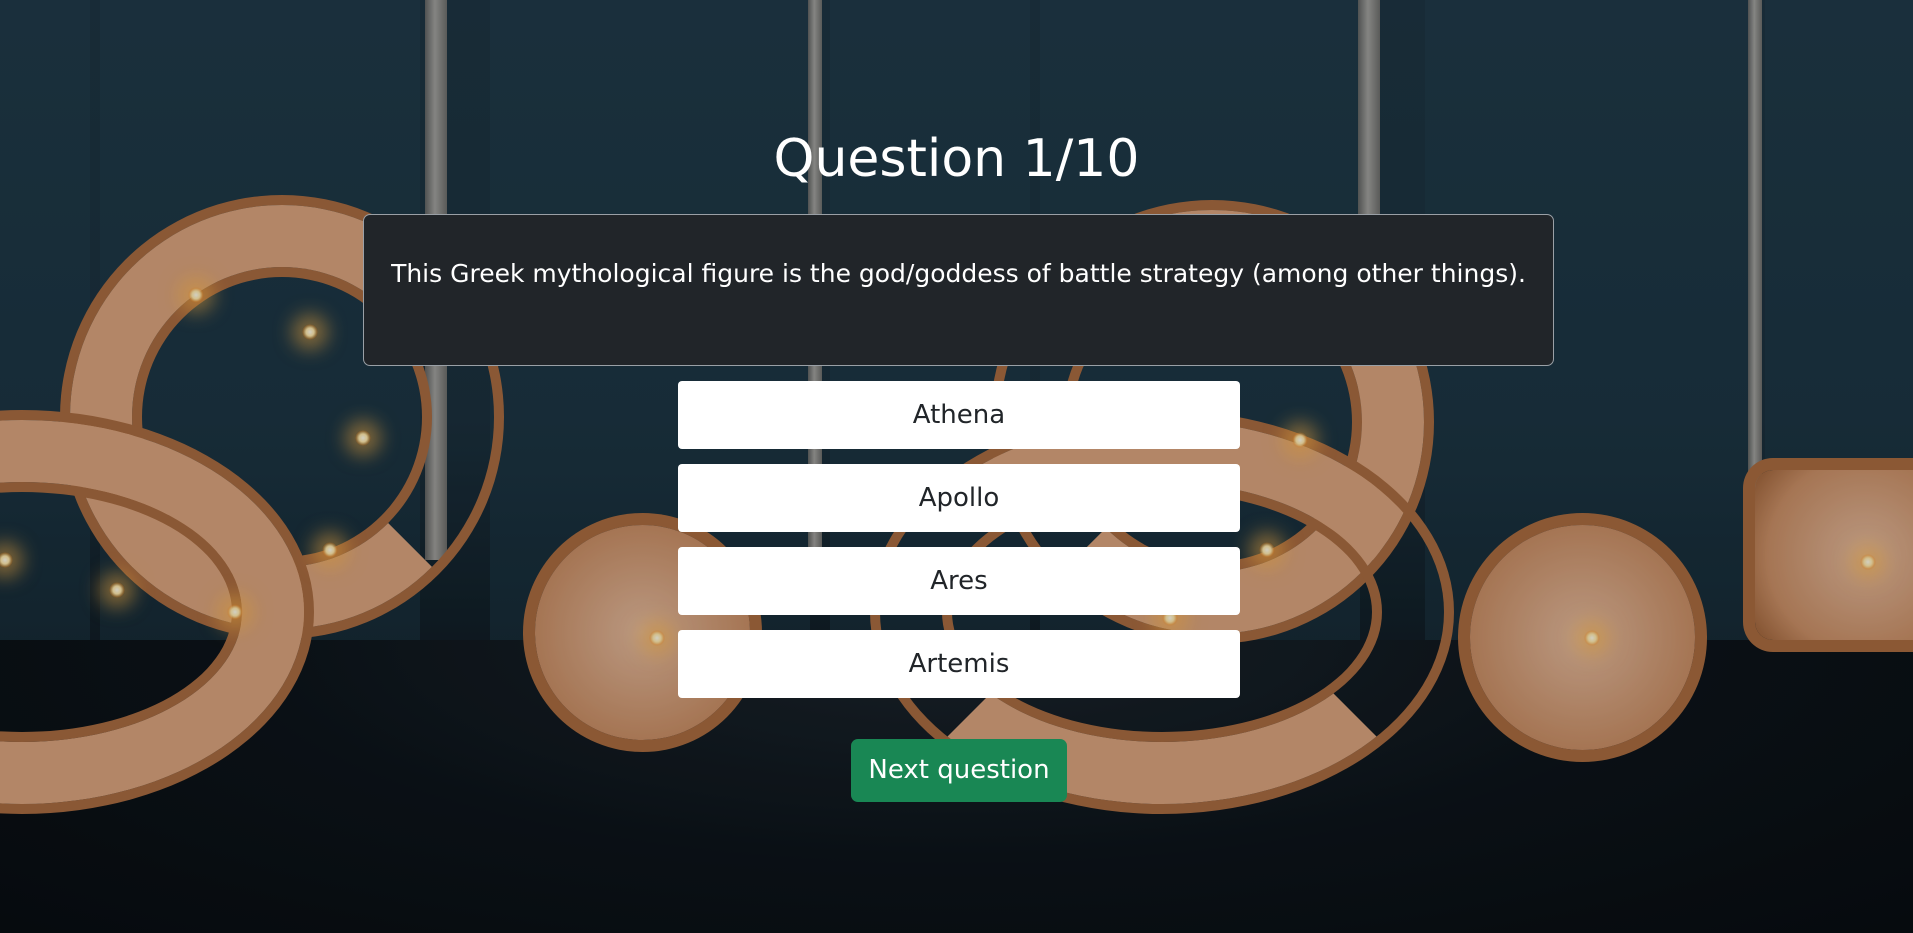 This screenshot has width=1913, height=933. What do you see at coordinates (959, 415) in the screenshot?
I see `answer-button-athena: Athena` at bounding box center [959, 415].